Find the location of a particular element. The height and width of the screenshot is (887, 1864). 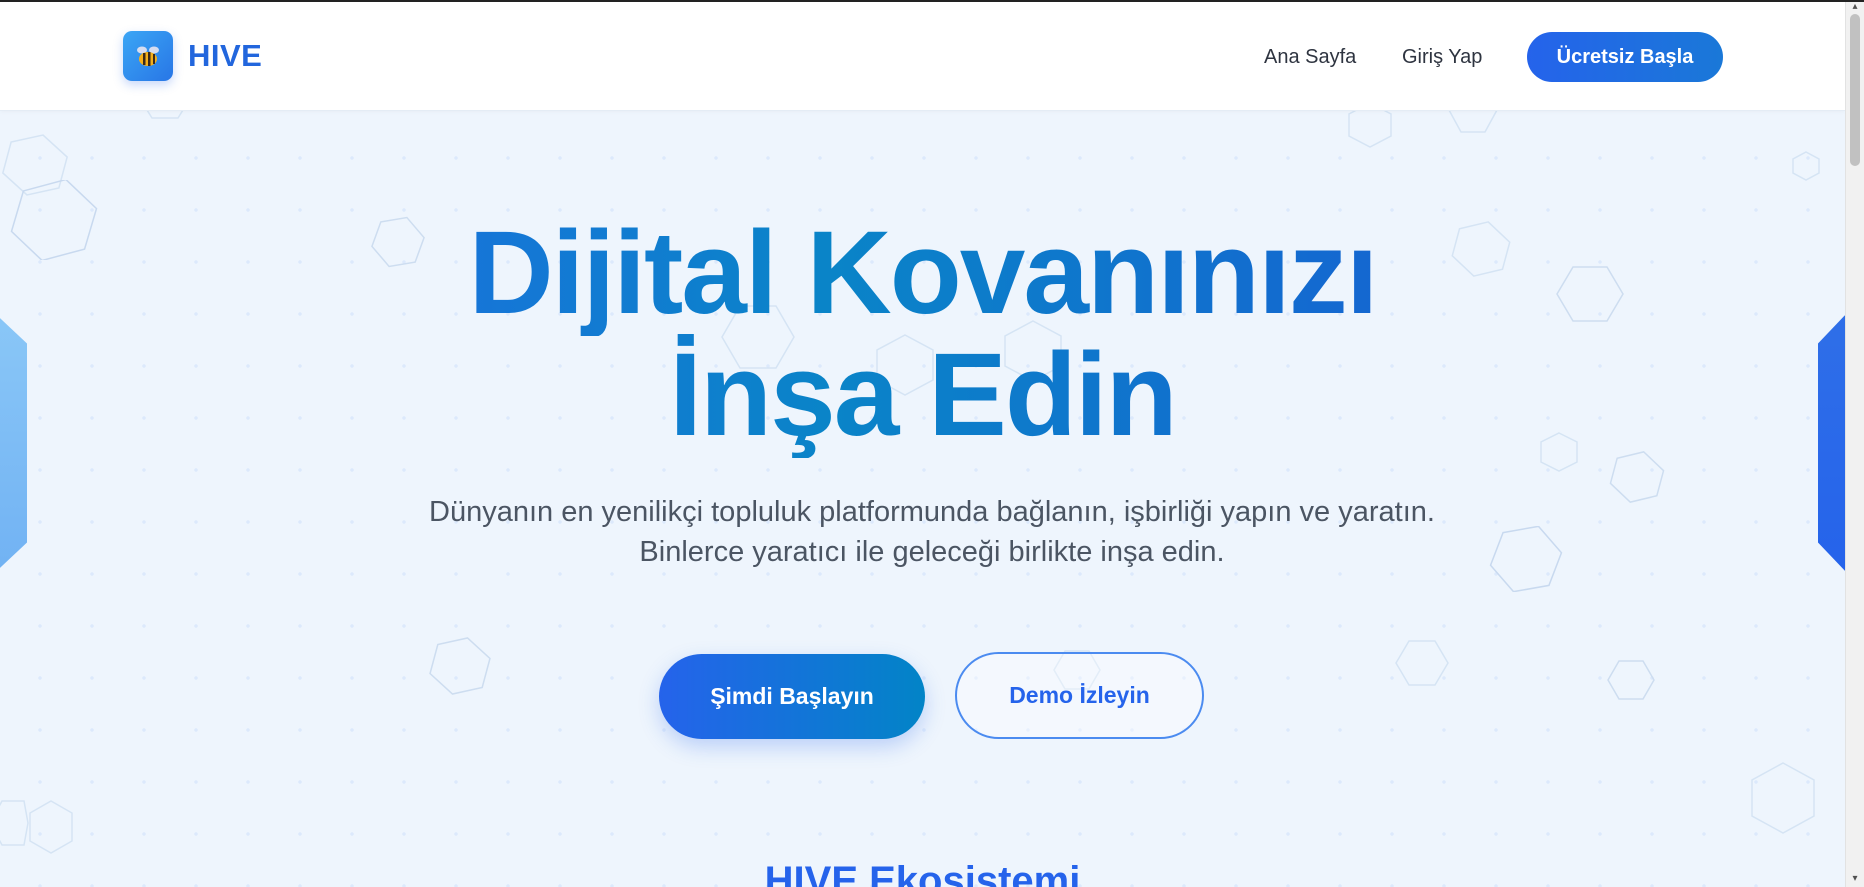

site-header: HIVE Ana Sayfa Giriş Yap Ücretsiz Başla is located at coordinates (922, 56).